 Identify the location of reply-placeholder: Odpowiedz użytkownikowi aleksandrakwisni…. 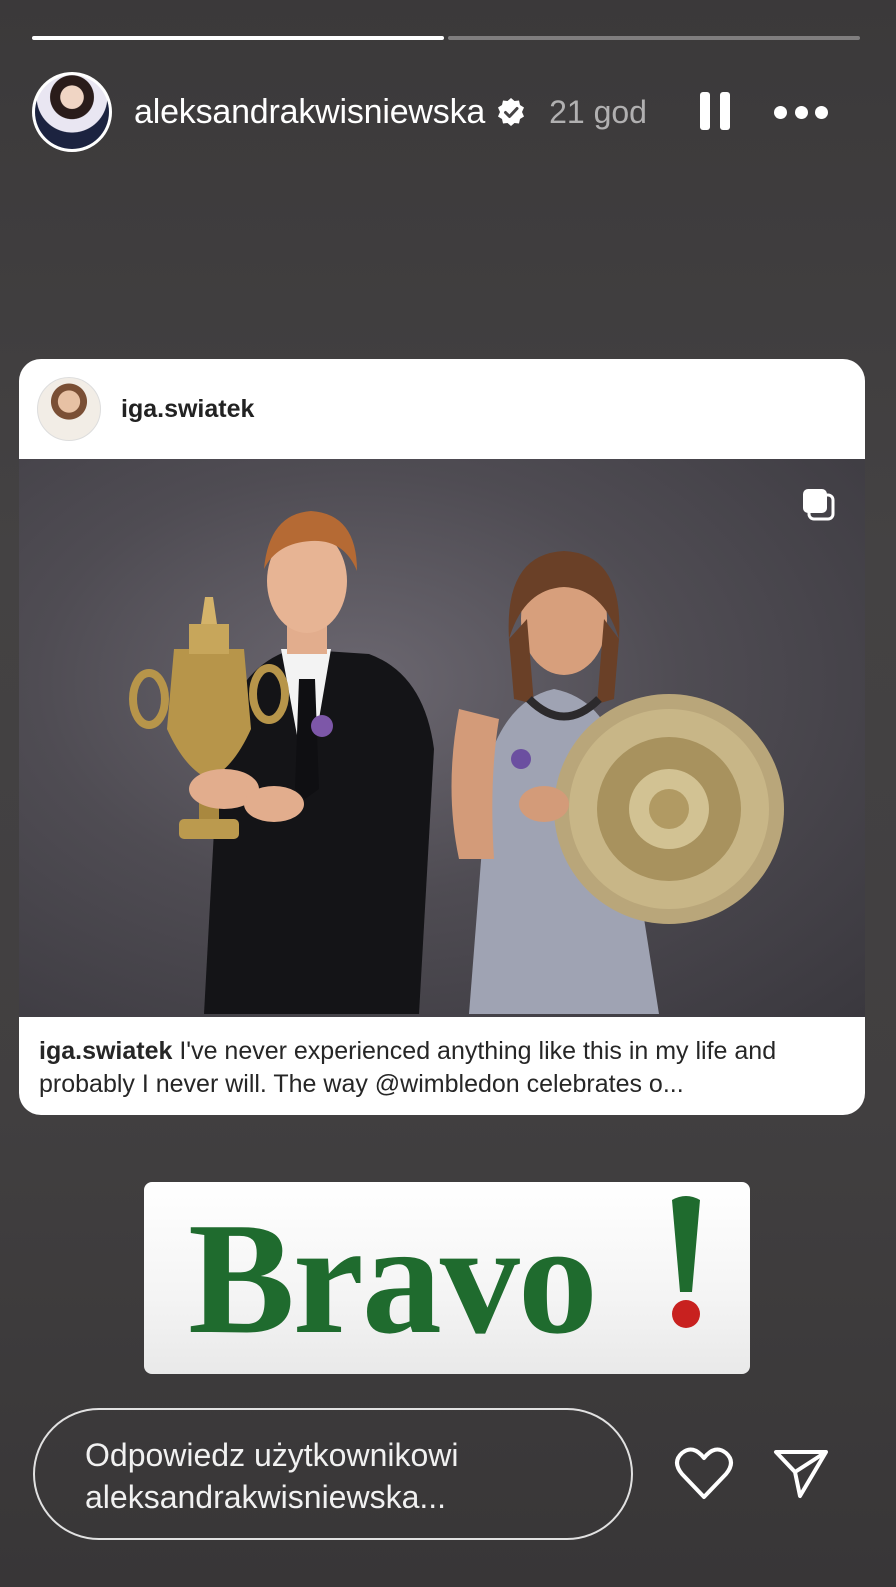
(272, 1476).